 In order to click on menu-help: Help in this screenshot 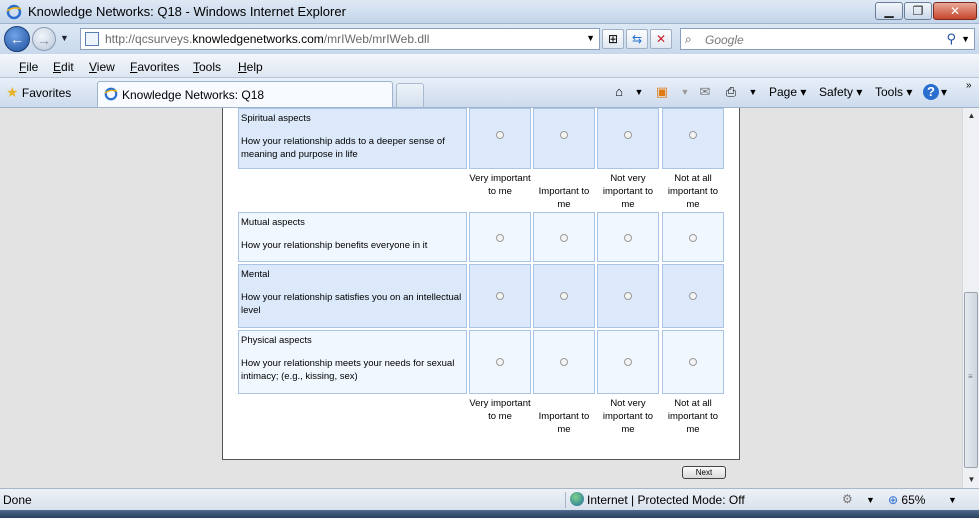, I will do `click(250, 67)`.